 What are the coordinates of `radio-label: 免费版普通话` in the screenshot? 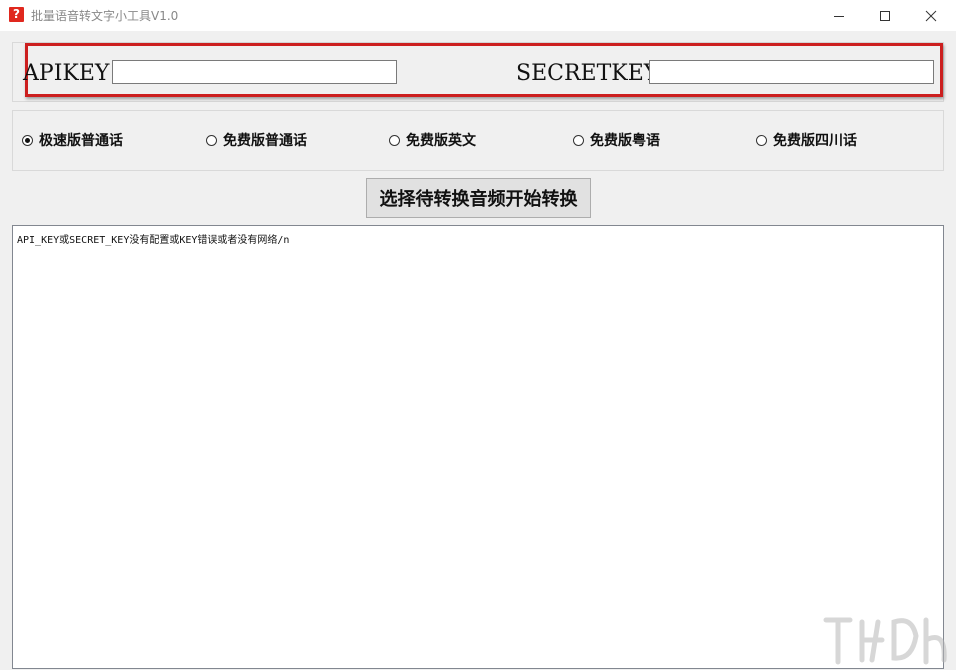 It's located at (265, 141).